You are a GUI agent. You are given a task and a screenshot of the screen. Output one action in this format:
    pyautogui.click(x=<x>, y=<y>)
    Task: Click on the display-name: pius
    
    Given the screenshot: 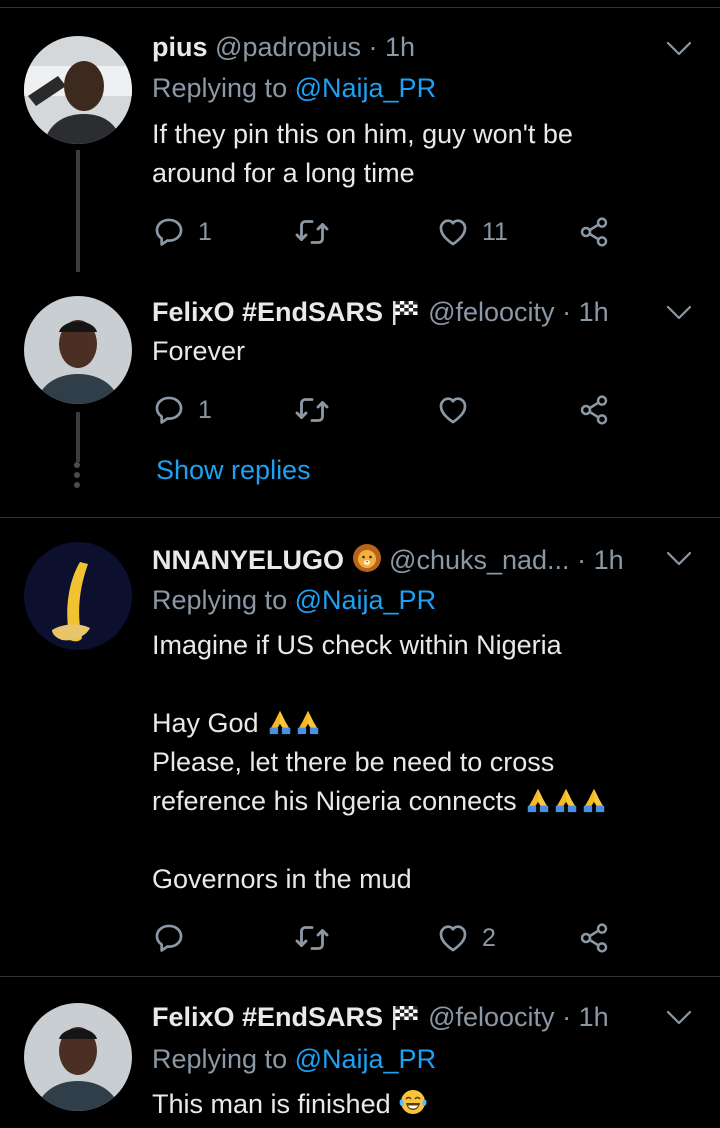 What is the action you would take?
    pyautogui.click(x=180, y=47)
    